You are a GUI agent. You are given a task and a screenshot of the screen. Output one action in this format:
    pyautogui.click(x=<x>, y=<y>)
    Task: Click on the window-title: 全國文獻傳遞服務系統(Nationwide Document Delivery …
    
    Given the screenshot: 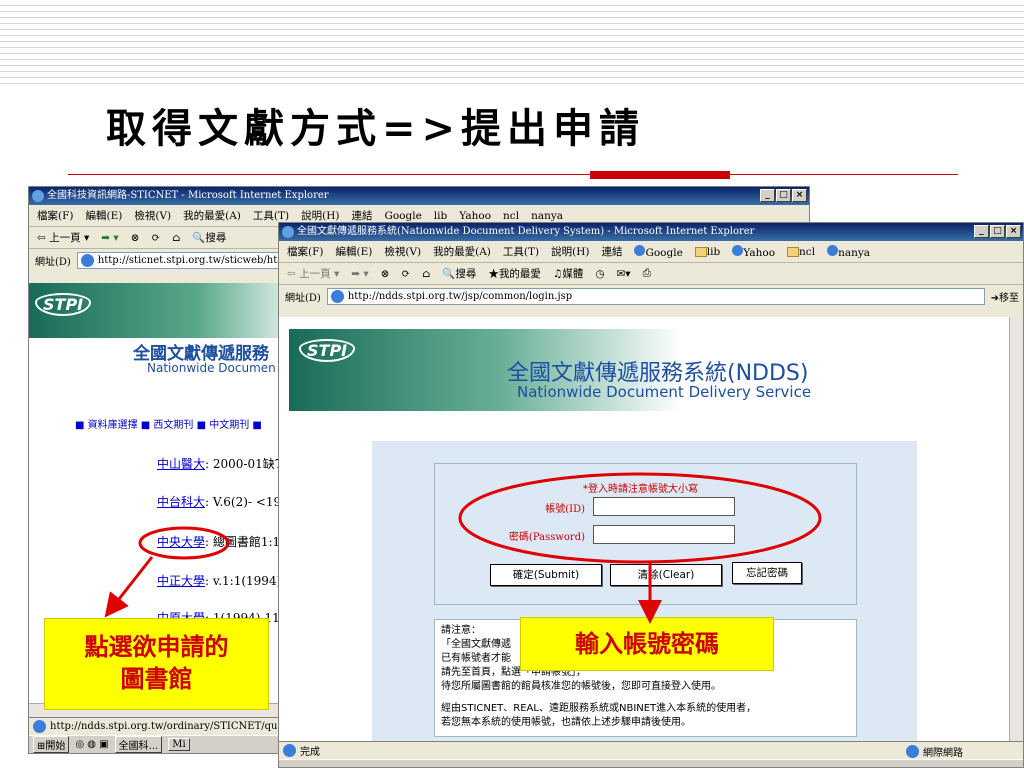 What is the action you would take?
    pyautogui.click(x=526, y=231)
    